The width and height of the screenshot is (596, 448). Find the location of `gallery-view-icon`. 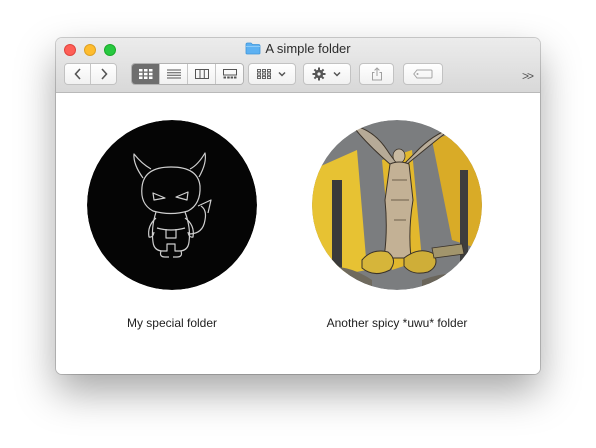

gallery-view-icon is located at coordinates (229, 74).